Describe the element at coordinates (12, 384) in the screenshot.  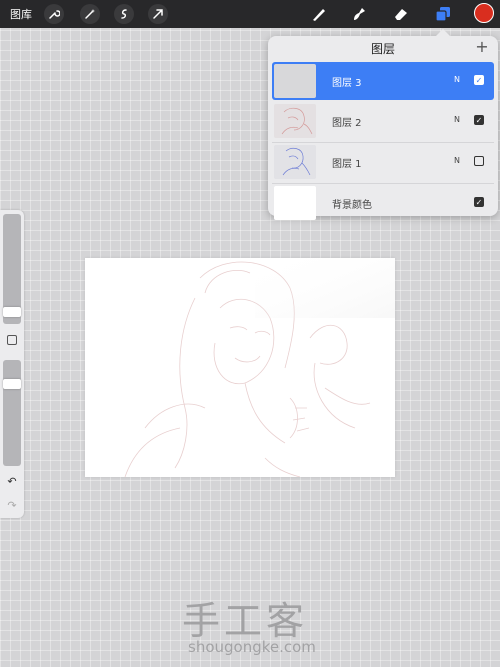
I see `opacity-handle` at that location.